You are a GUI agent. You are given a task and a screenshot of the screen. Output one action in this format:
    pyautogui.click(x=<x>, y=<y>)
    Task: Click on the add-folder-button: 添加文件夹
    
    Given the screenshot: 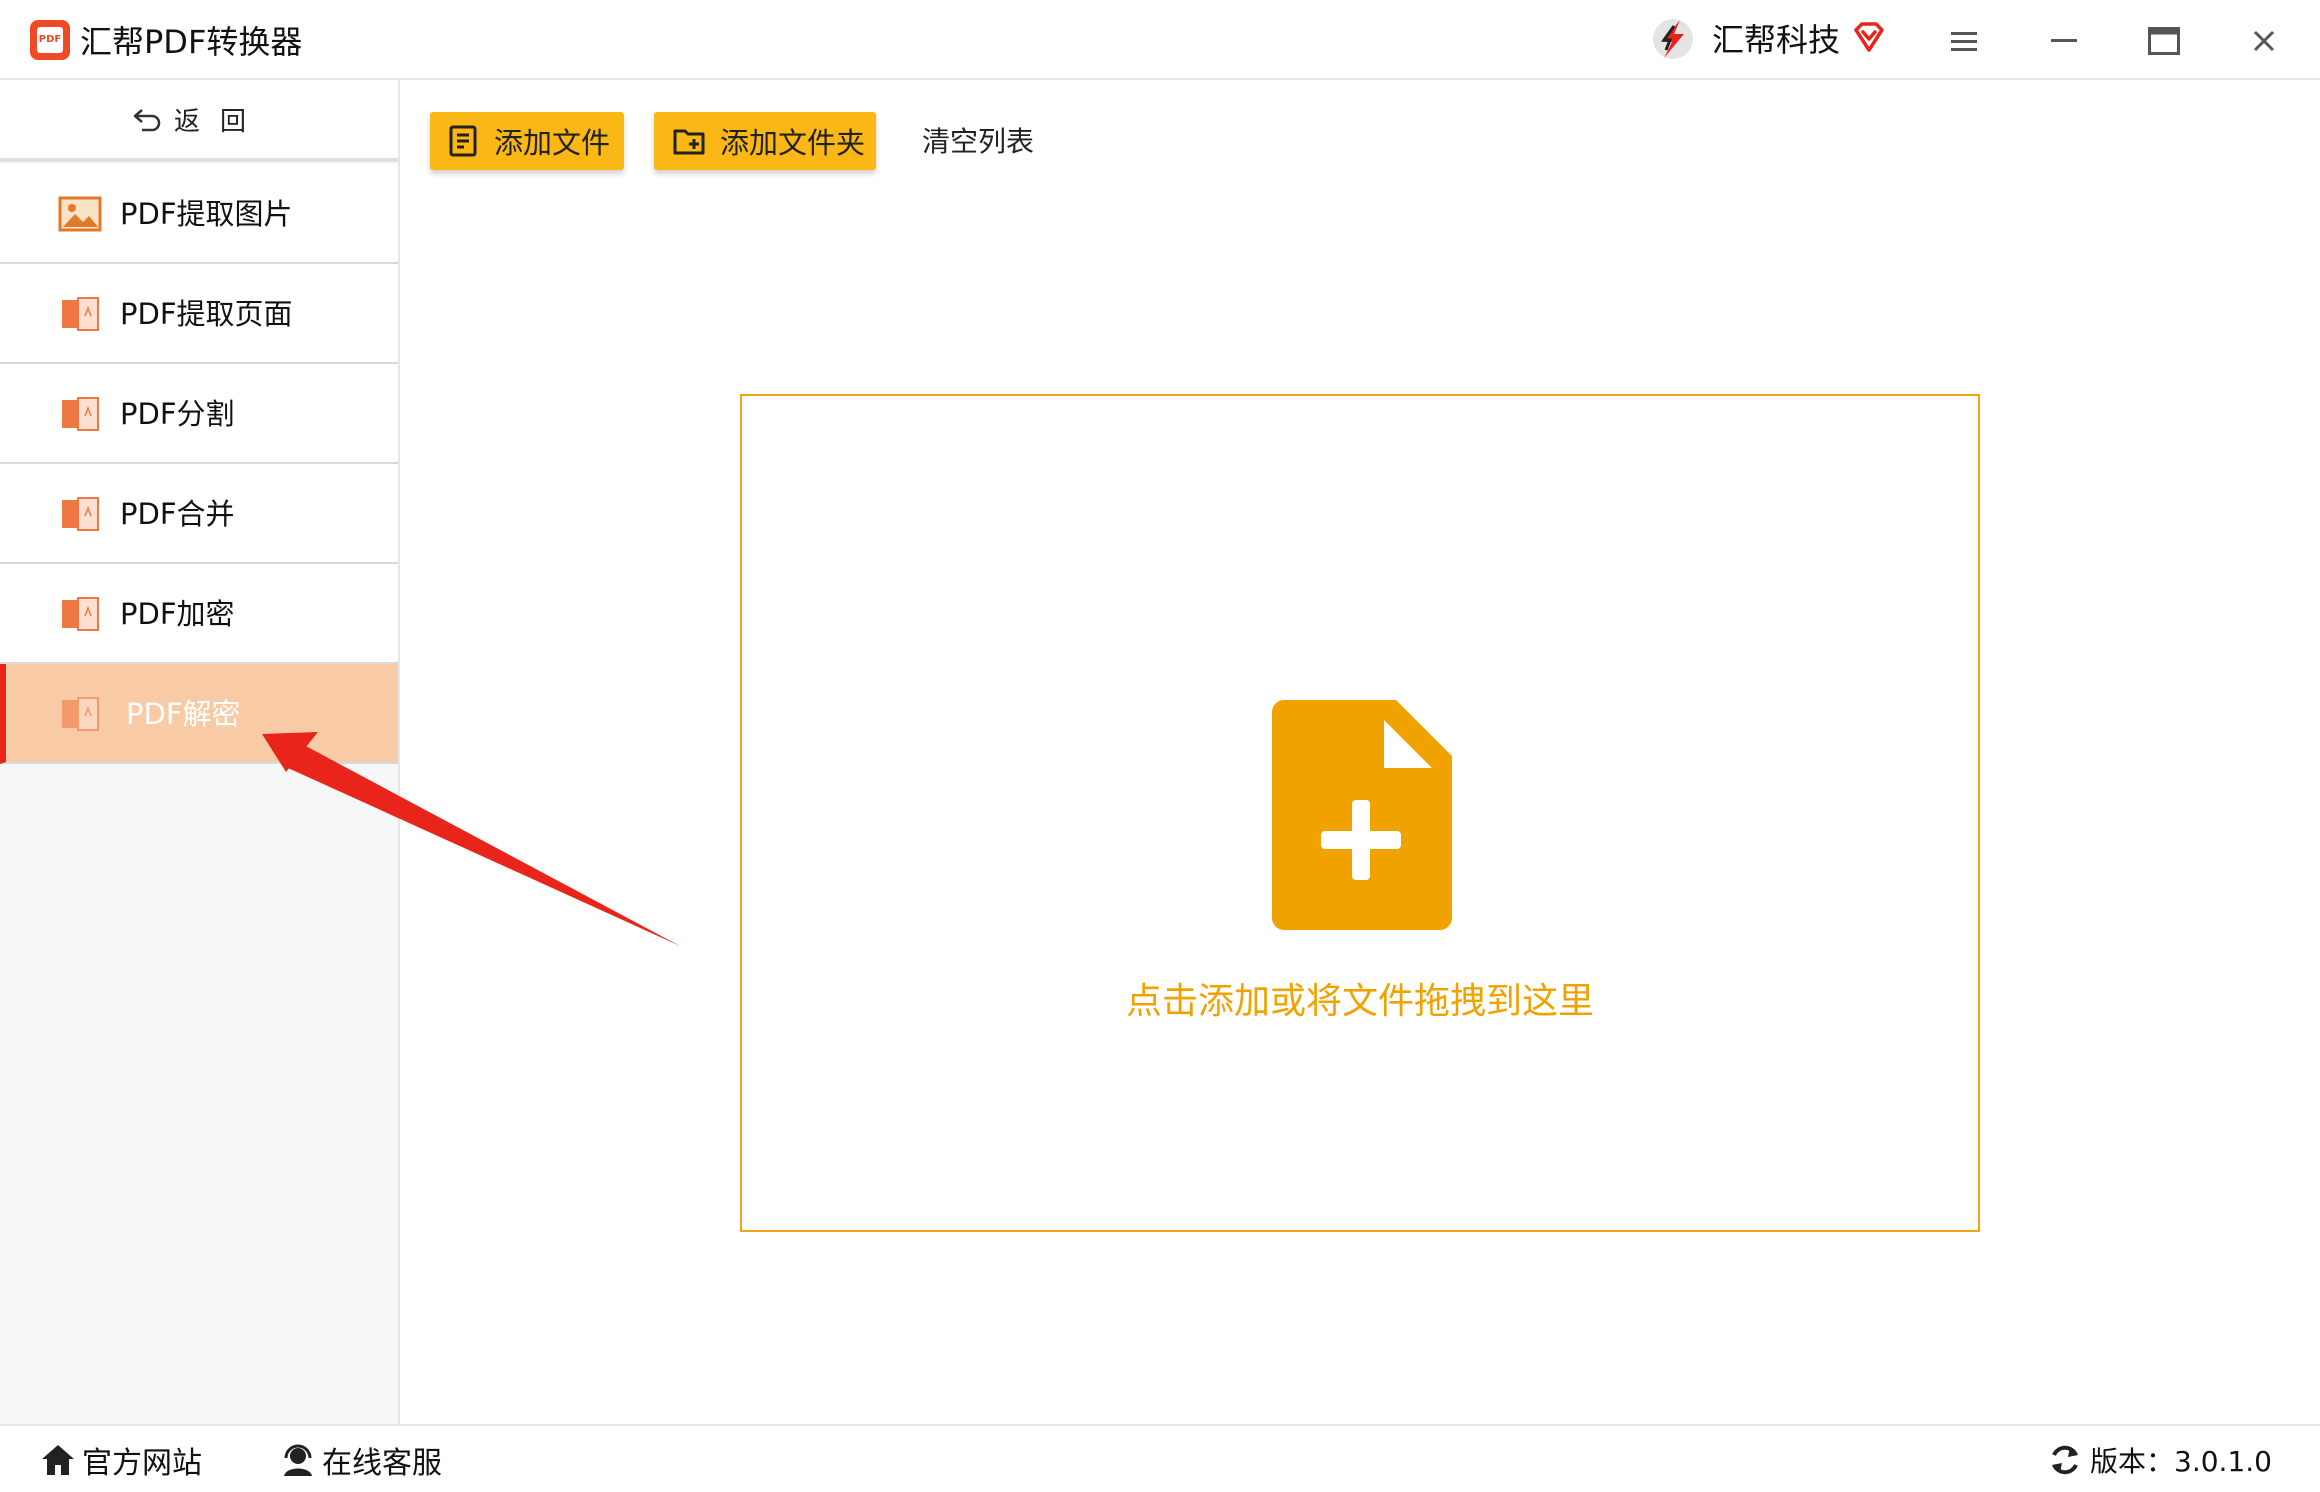 What is the action you would take?
    pyautogui.click(x=765, y=141)
    